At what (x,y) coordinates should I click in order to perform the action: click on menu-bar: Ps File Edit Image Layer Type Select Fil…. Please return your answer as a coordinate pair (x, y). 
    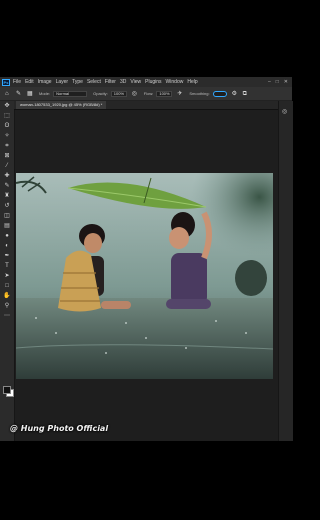
    Looking at the image, I should click on (146, 82).